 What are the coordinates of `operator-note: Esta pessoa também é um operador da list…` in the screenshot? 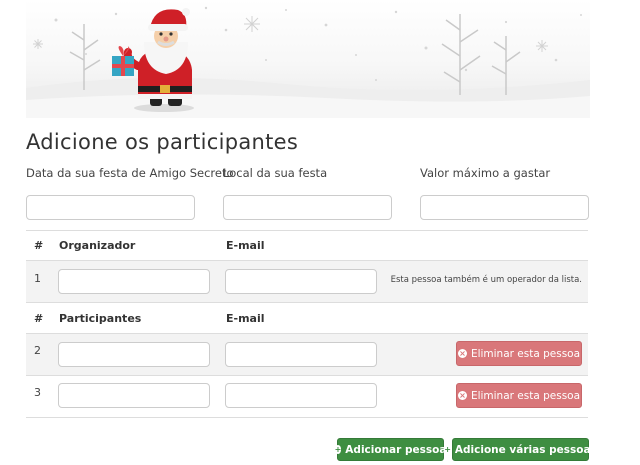 It's located at (486, 280).